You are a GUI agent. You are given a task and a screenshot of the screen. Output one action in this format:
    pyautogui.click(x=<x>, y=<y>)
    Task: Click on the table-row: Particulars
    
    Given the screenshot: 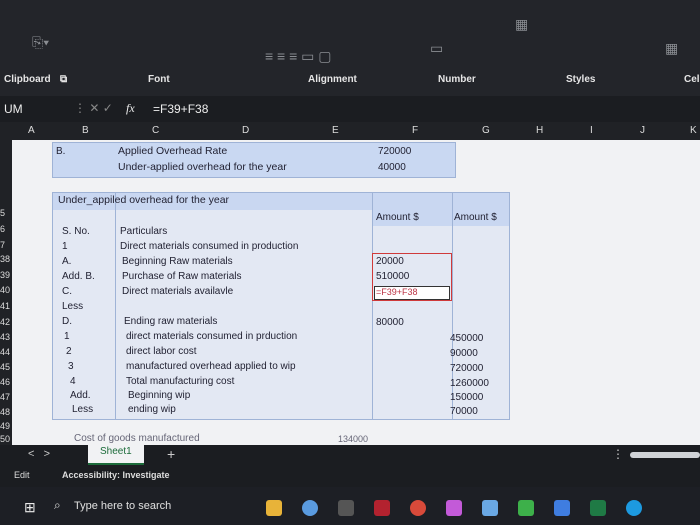 What is the action you would take?
    pyautogui.click(x=143, y=231)
    